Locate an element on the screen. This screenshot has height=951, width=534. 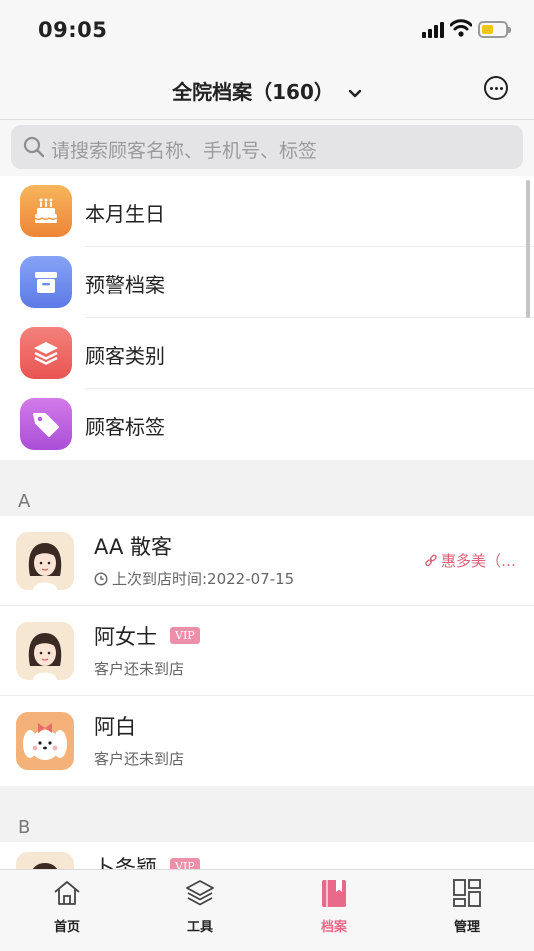
wifi-icon is located at coordinates (461, 28).